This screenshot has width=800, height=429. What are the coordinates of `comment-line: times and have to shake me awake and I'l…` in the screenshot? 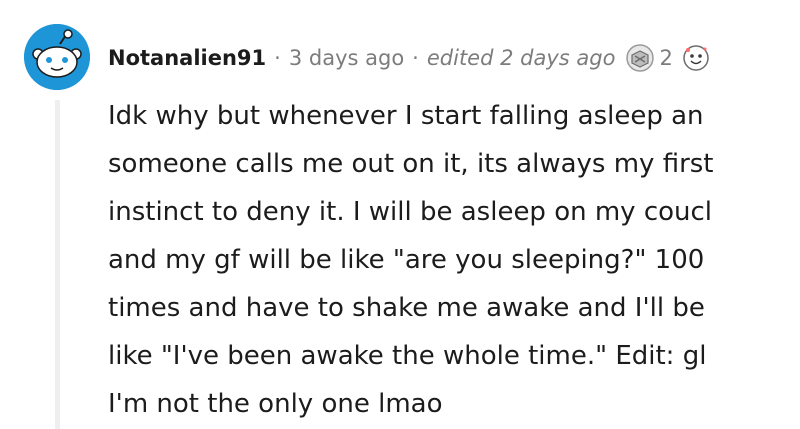 It's located at (406, 308).